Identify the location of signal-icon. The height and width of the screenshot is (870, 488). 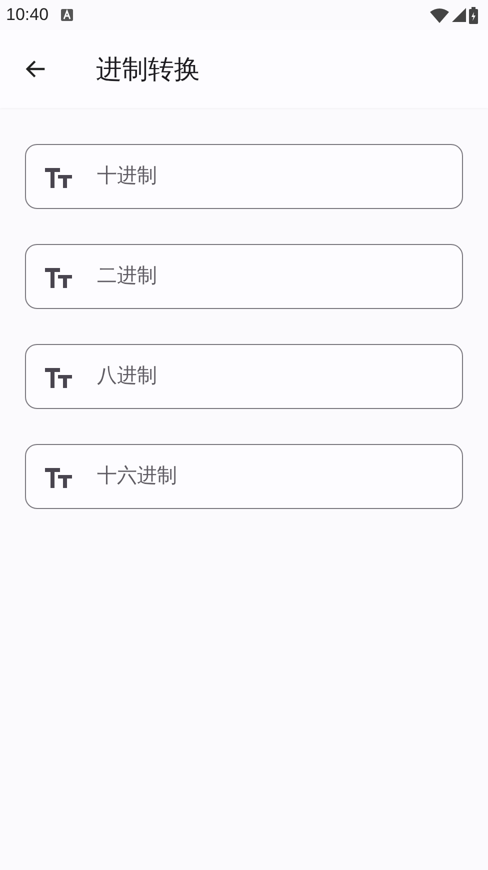
(459, 15).